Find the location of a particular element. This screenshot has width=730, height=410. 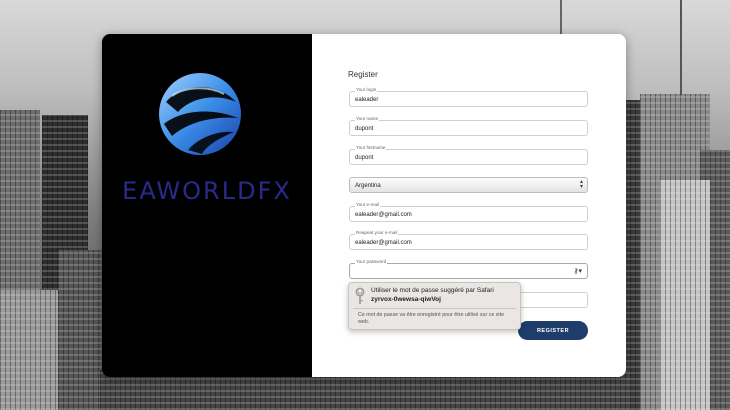

email-label: Your e-mail is located at coordinates (368, 205).